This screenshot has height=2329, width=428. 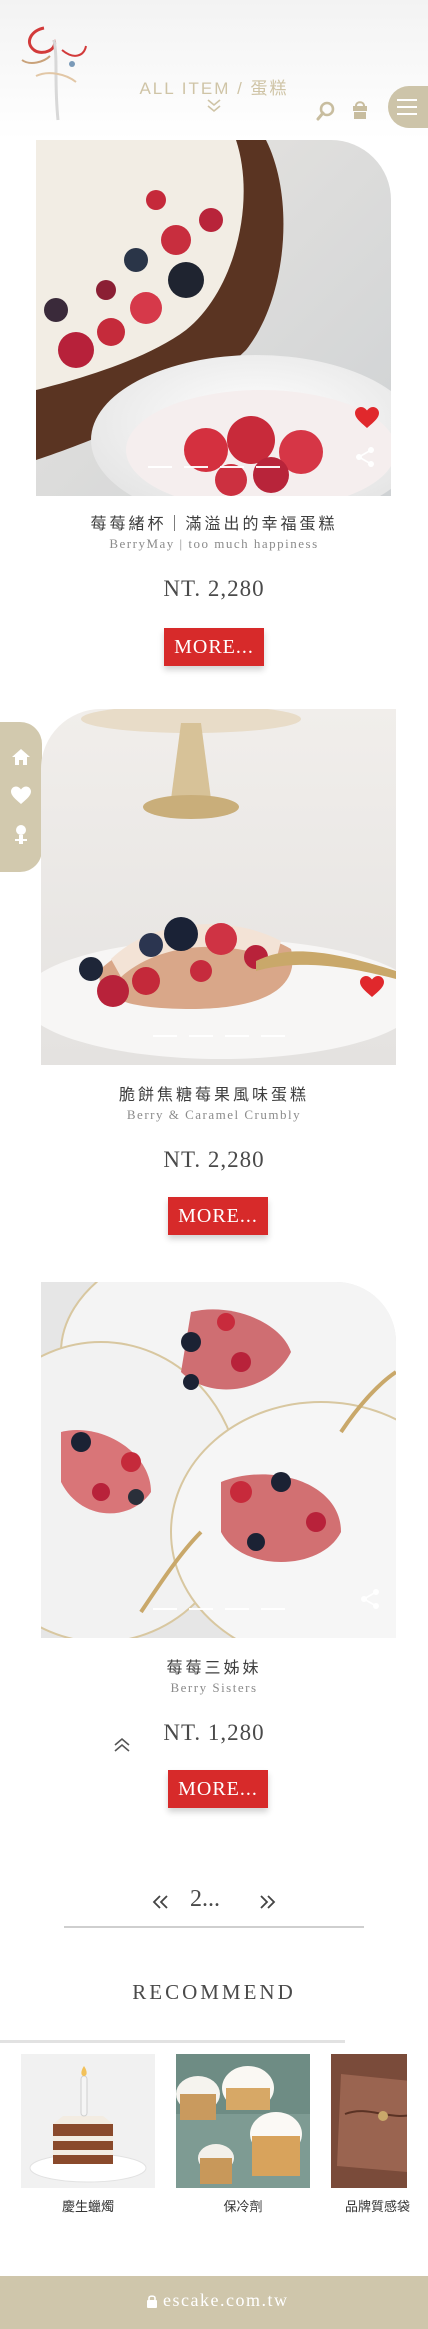 What do you see at coordinates (87, 2206) in the screenshot?
I see `recommend-label: 慶生蠟燭` at bounding box center [87, 2206].